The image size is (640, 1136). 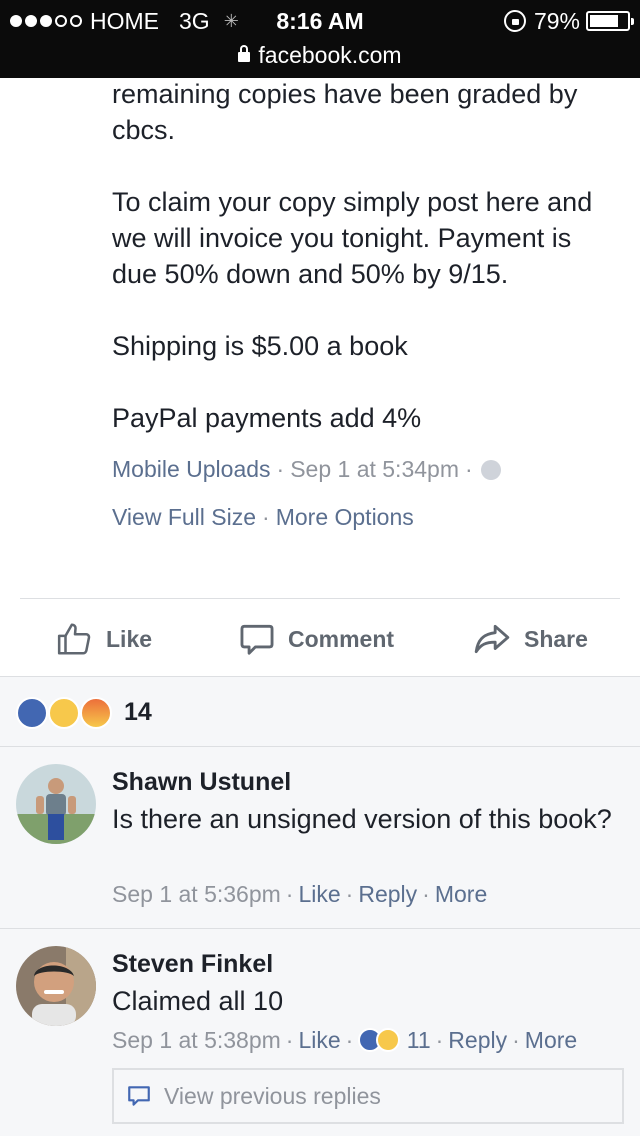 What do you see at coordinates (514, 21) in the screenshot?
I see `rotation-lock-icon` at bounding box center [514, 21].